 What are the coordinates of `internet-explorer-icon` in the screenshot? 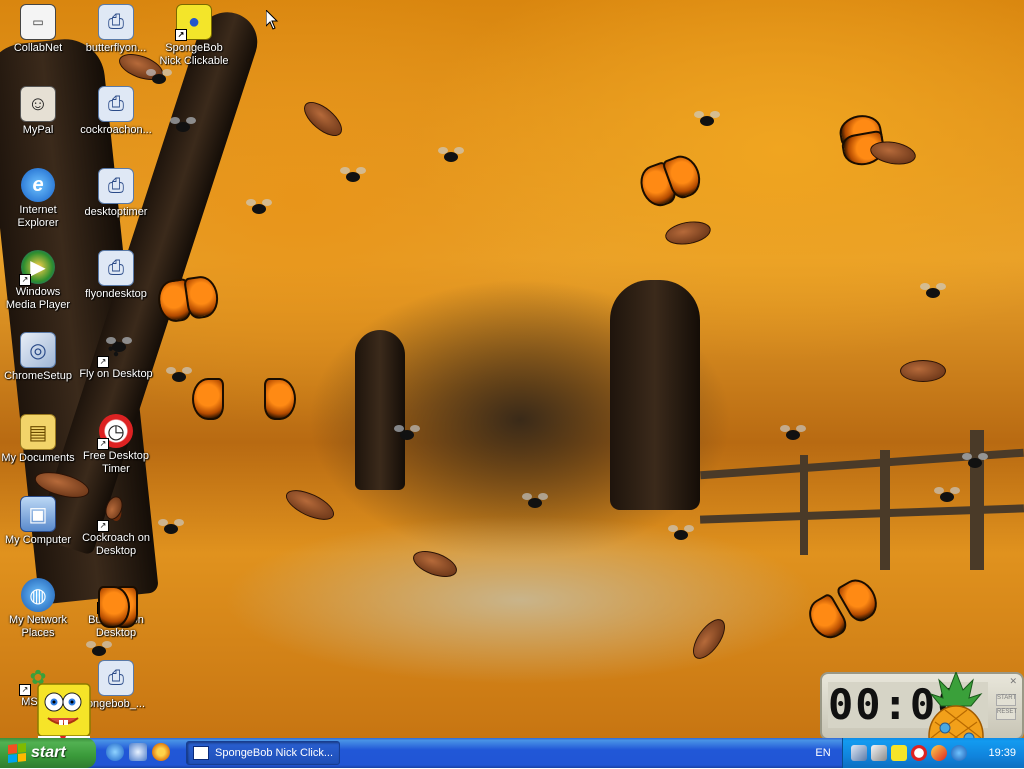 It's located at (115, 752).